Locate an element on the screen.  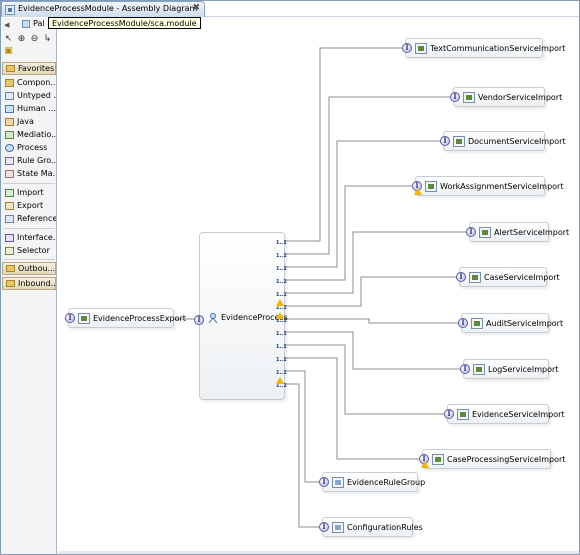
palette-item-import: Import is located at coordinates (29, 193).